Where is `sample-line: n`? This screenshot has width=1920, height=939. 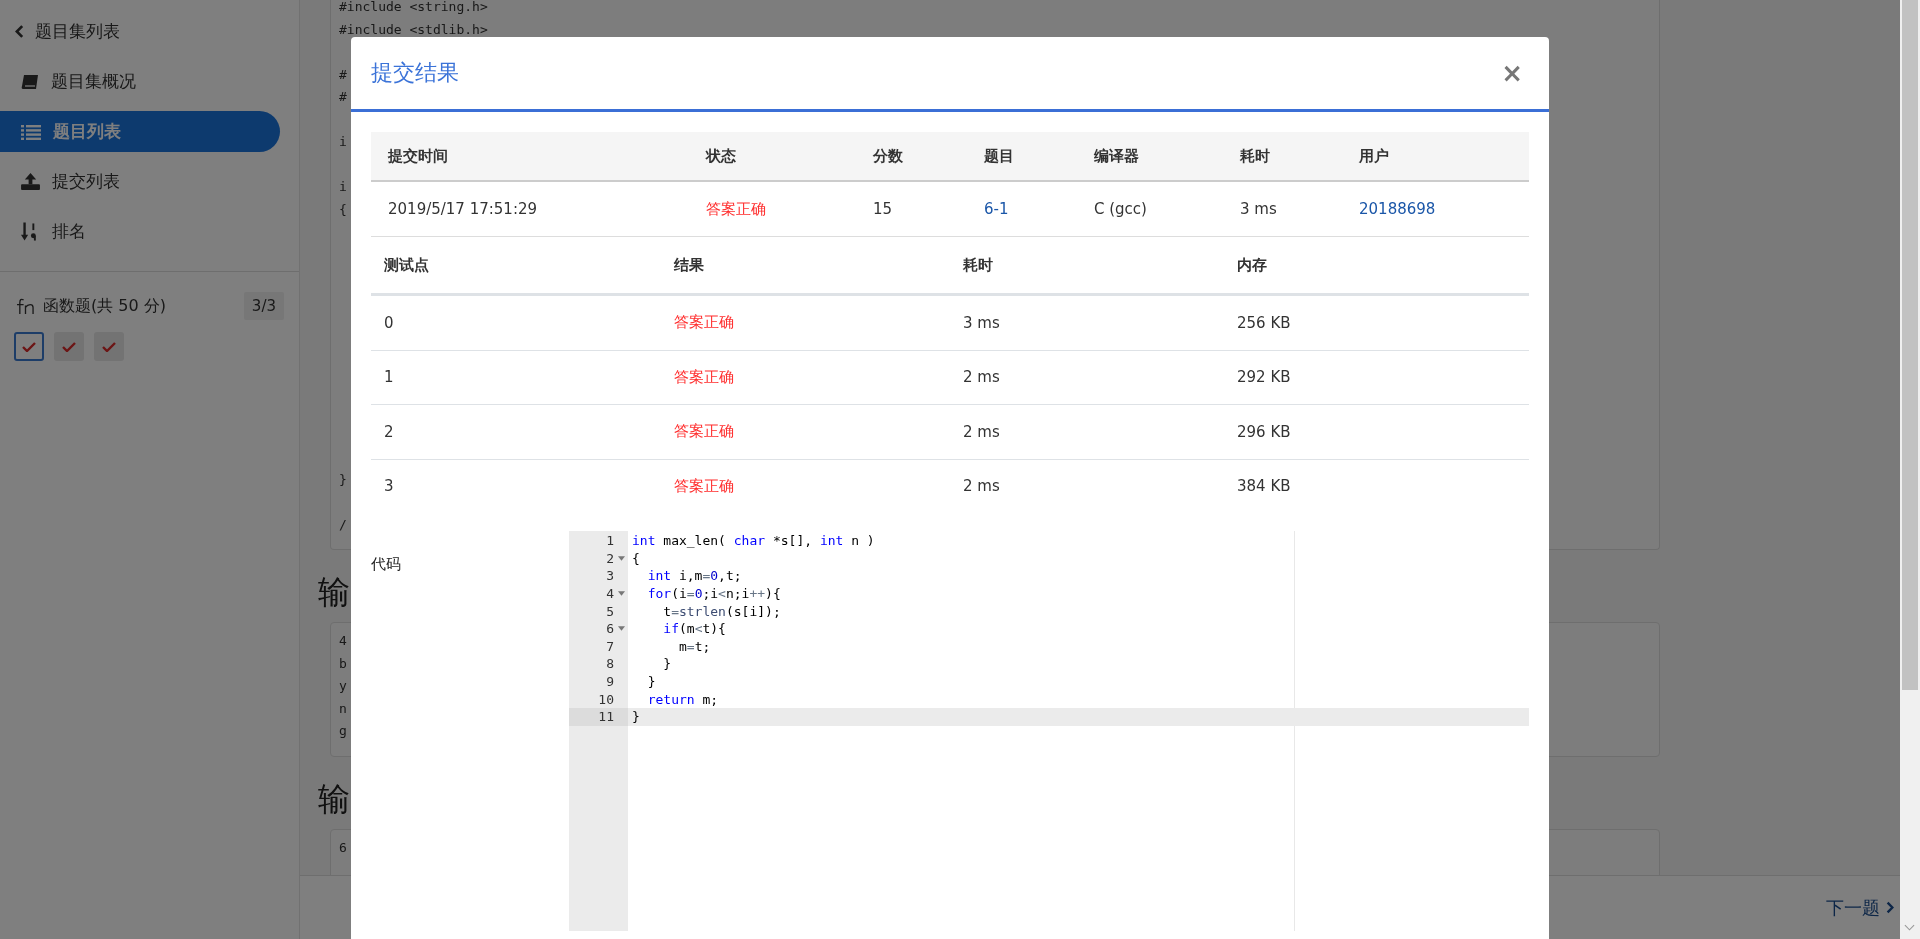
sample-line: n is located at coordinates (343, 709).